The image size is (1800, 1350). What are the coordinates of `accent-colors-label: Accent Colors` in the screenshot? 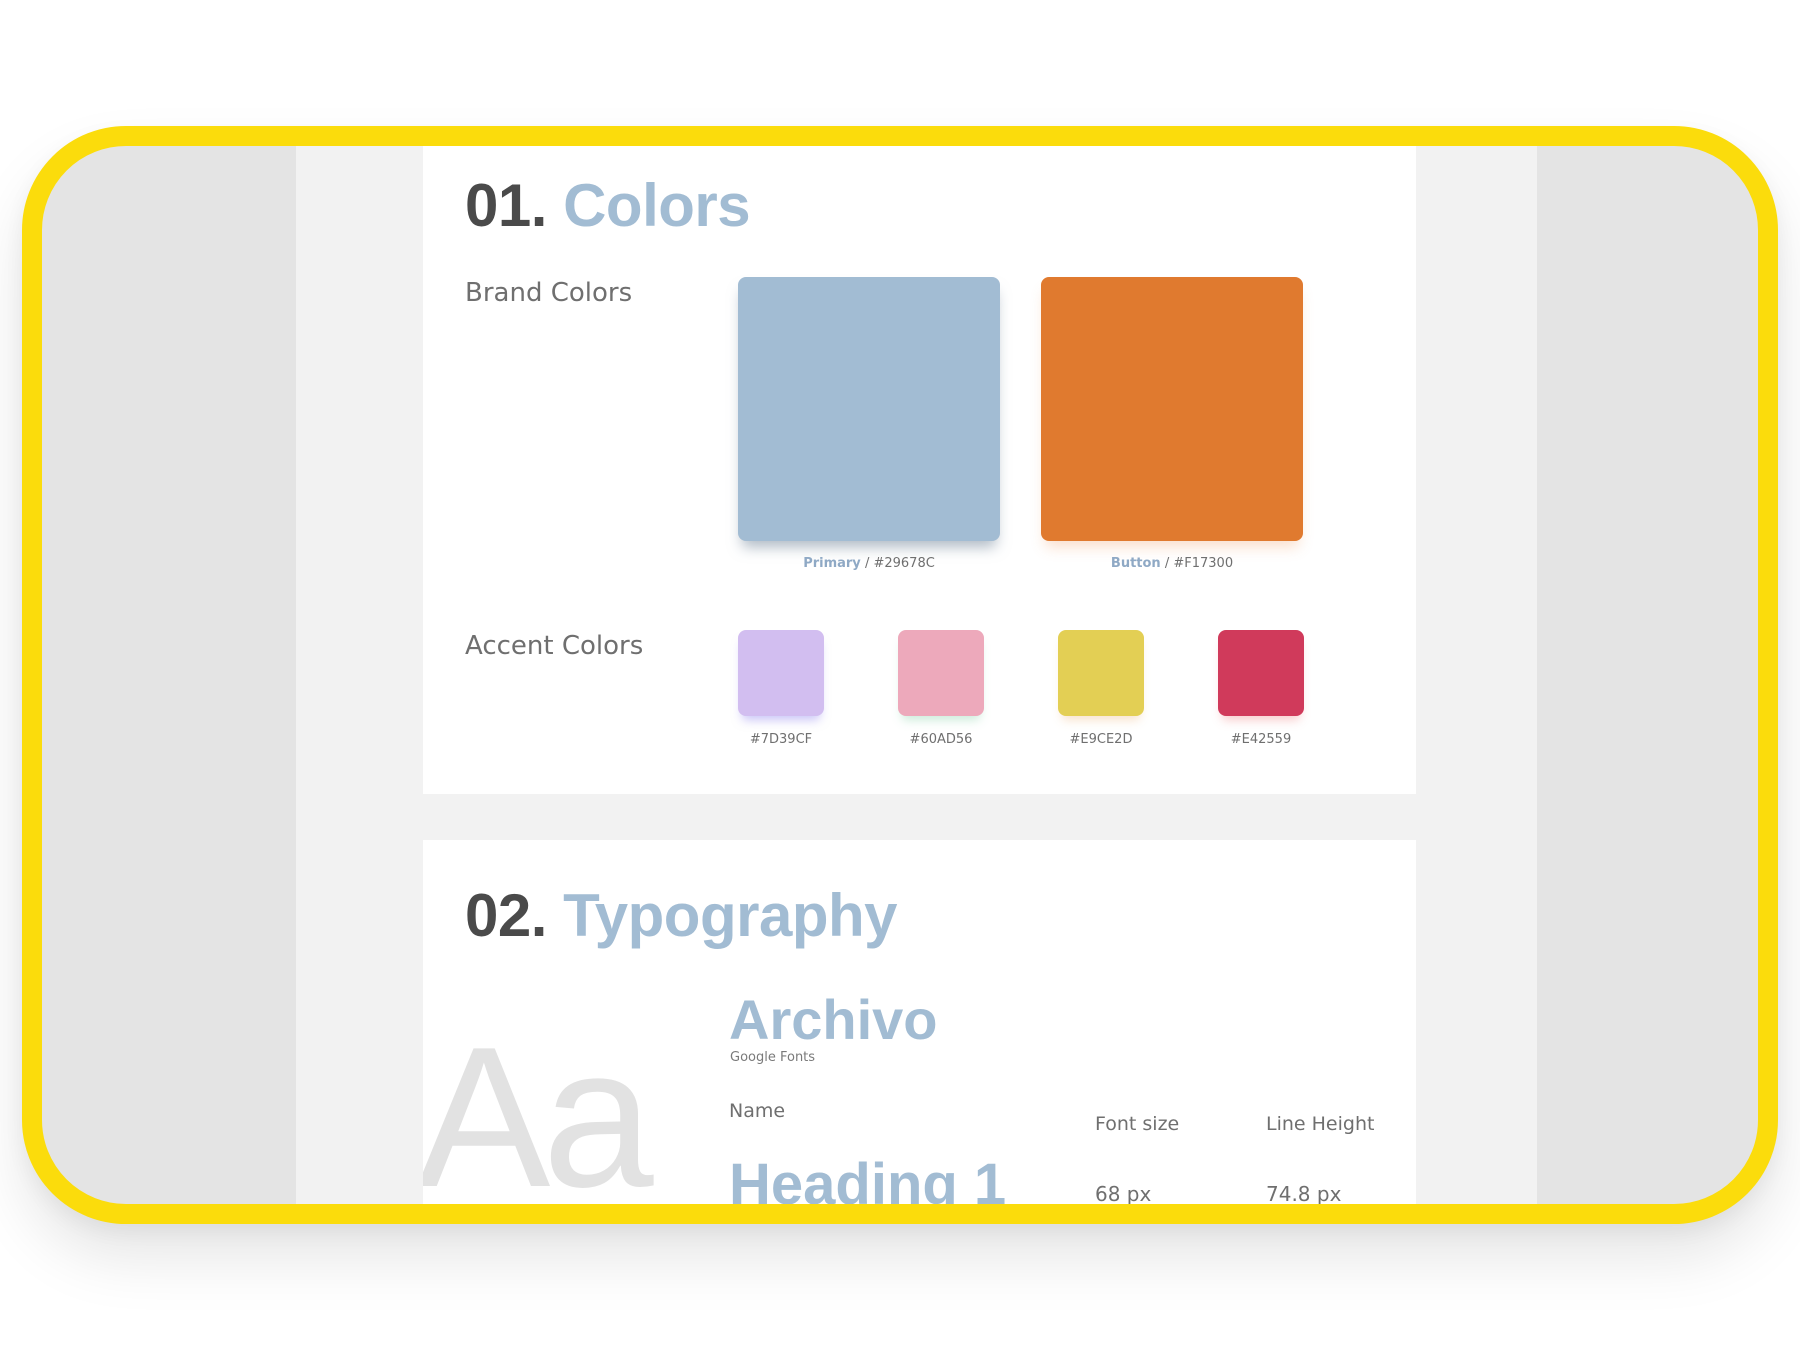 It's located at (554, 646).